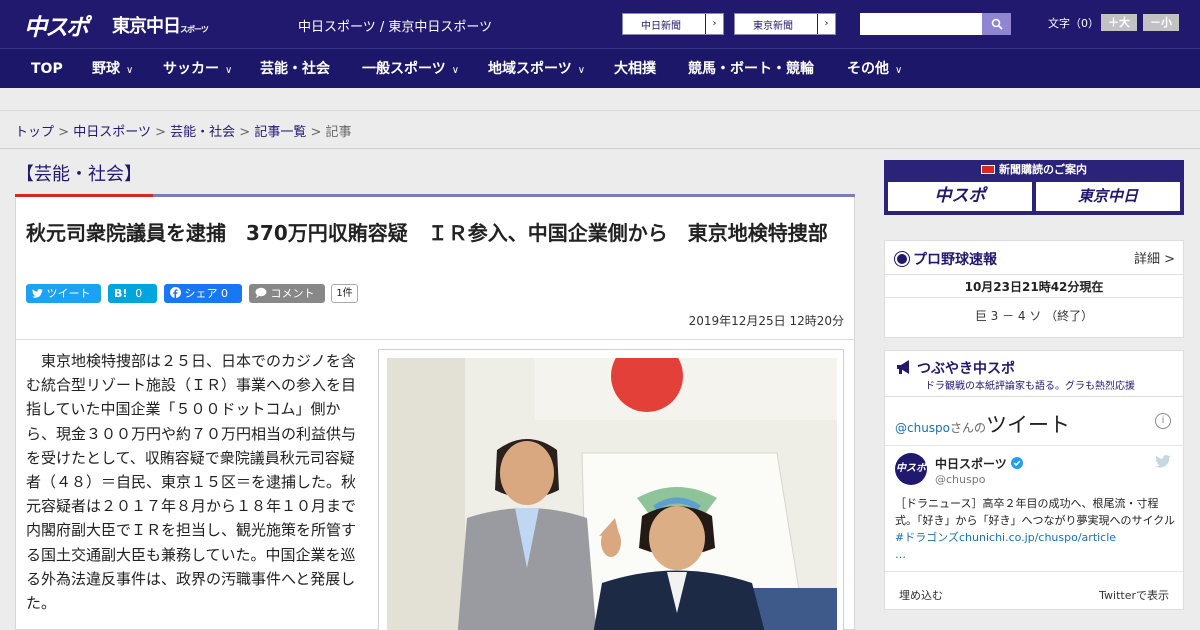 Image resolution: width=1200 pixels, height=630 pixels. Describe the element at coordinates (1028, 425) in the screenshot. I see `twitter-header-title: ツイート` at that location.